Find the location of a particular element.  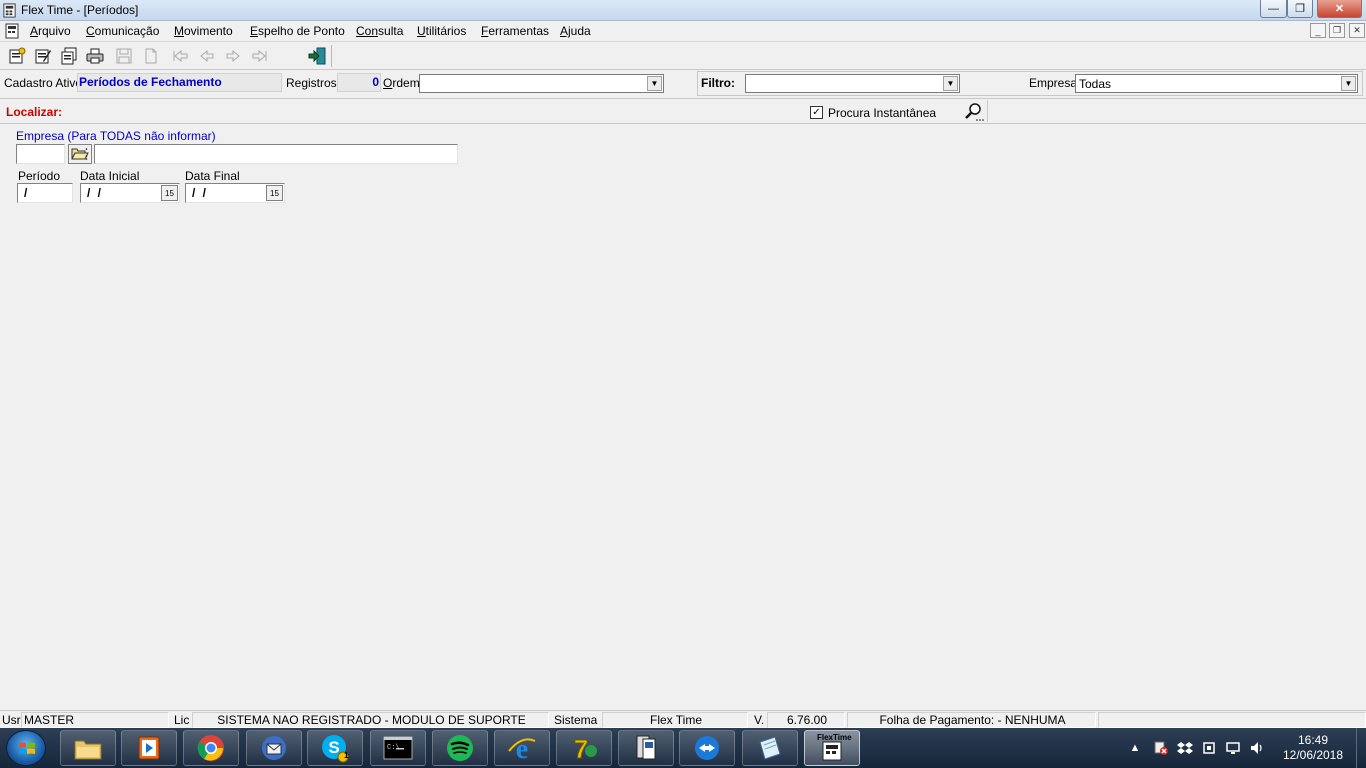

registros-box: 0 is located at coordinates (359, 82).